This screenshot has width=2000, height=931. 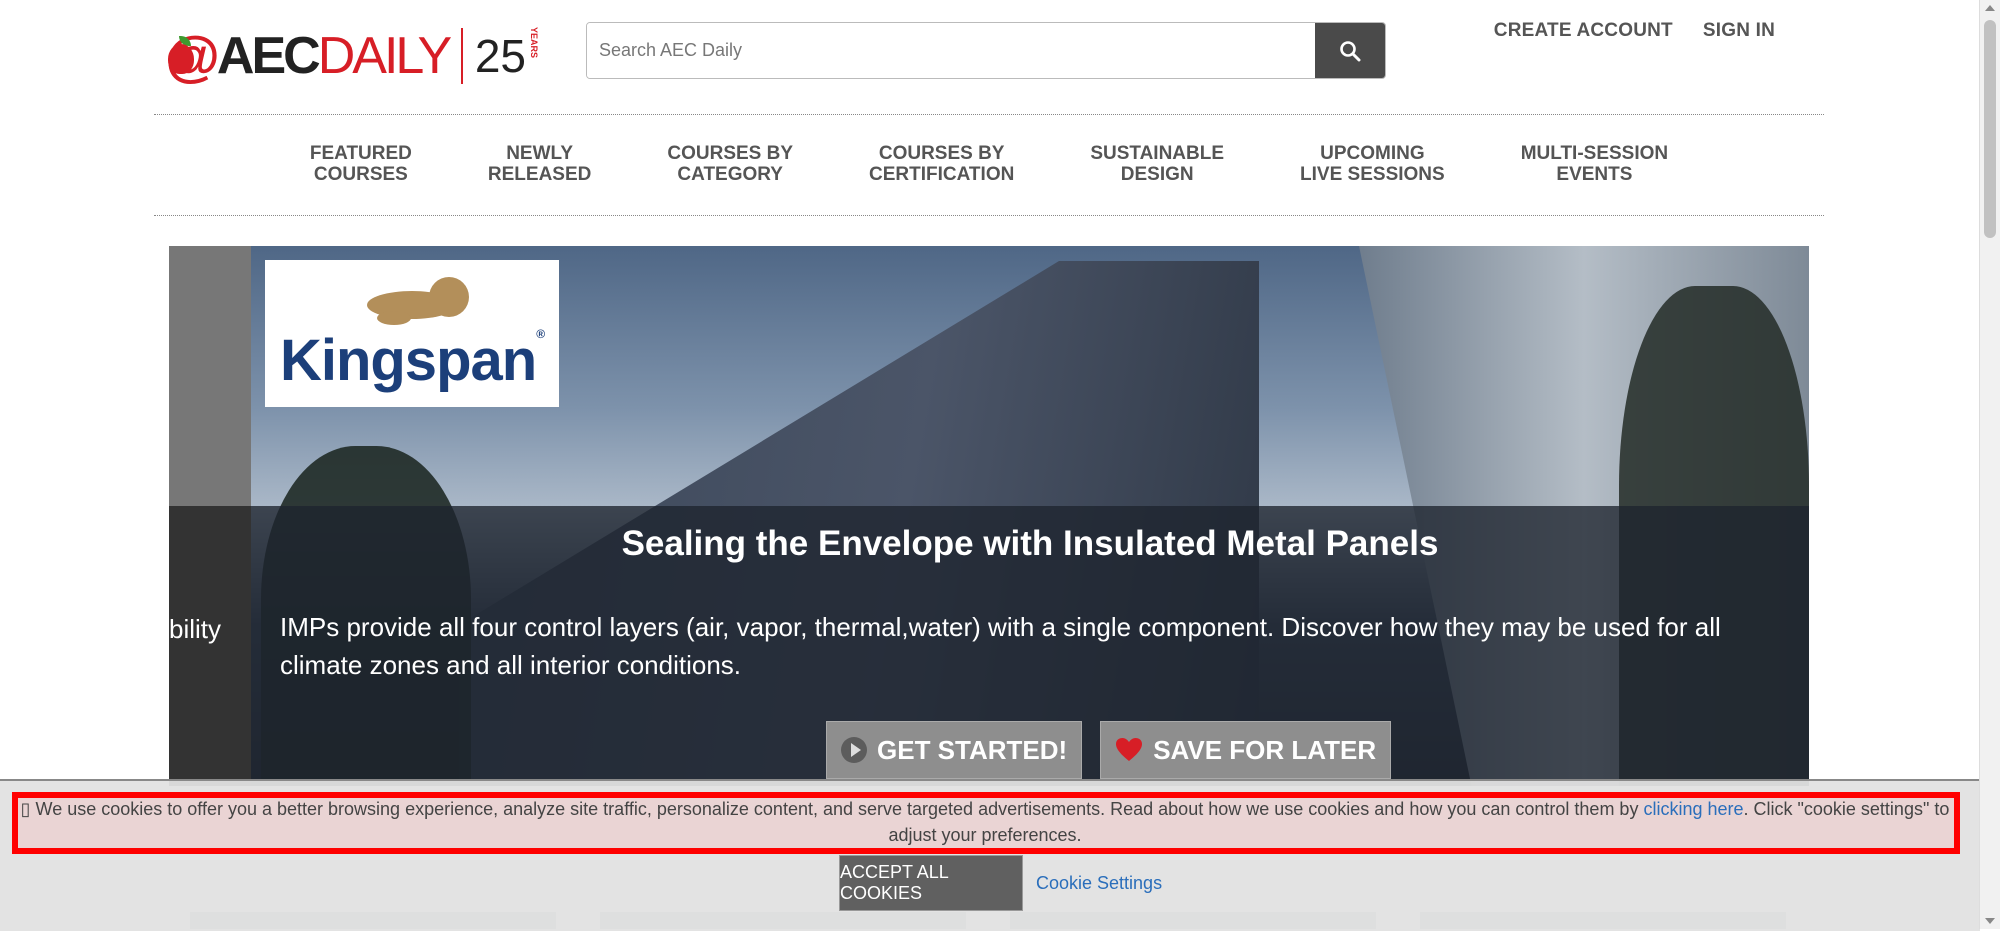 What do you see at coordinates (1990, 129) in the screenshot?
I see `scrollbar-thumb` at bounding box center [1990, 129].